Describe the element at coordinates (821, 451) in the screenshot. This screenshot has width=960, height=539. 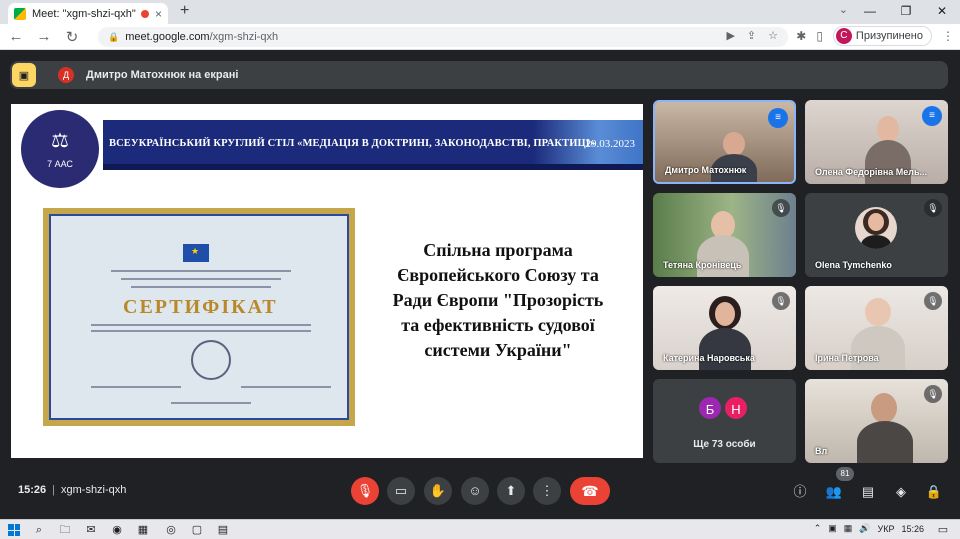
I see `participant-name: Вл` at that location.